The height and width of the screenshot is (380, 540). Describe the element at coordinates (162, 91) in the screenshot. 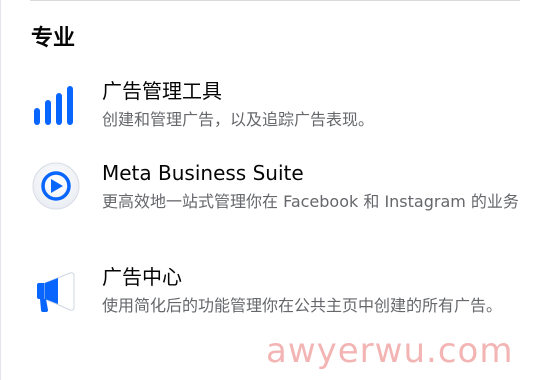

I see `menu-item-title: 广告管理工具` at that location.